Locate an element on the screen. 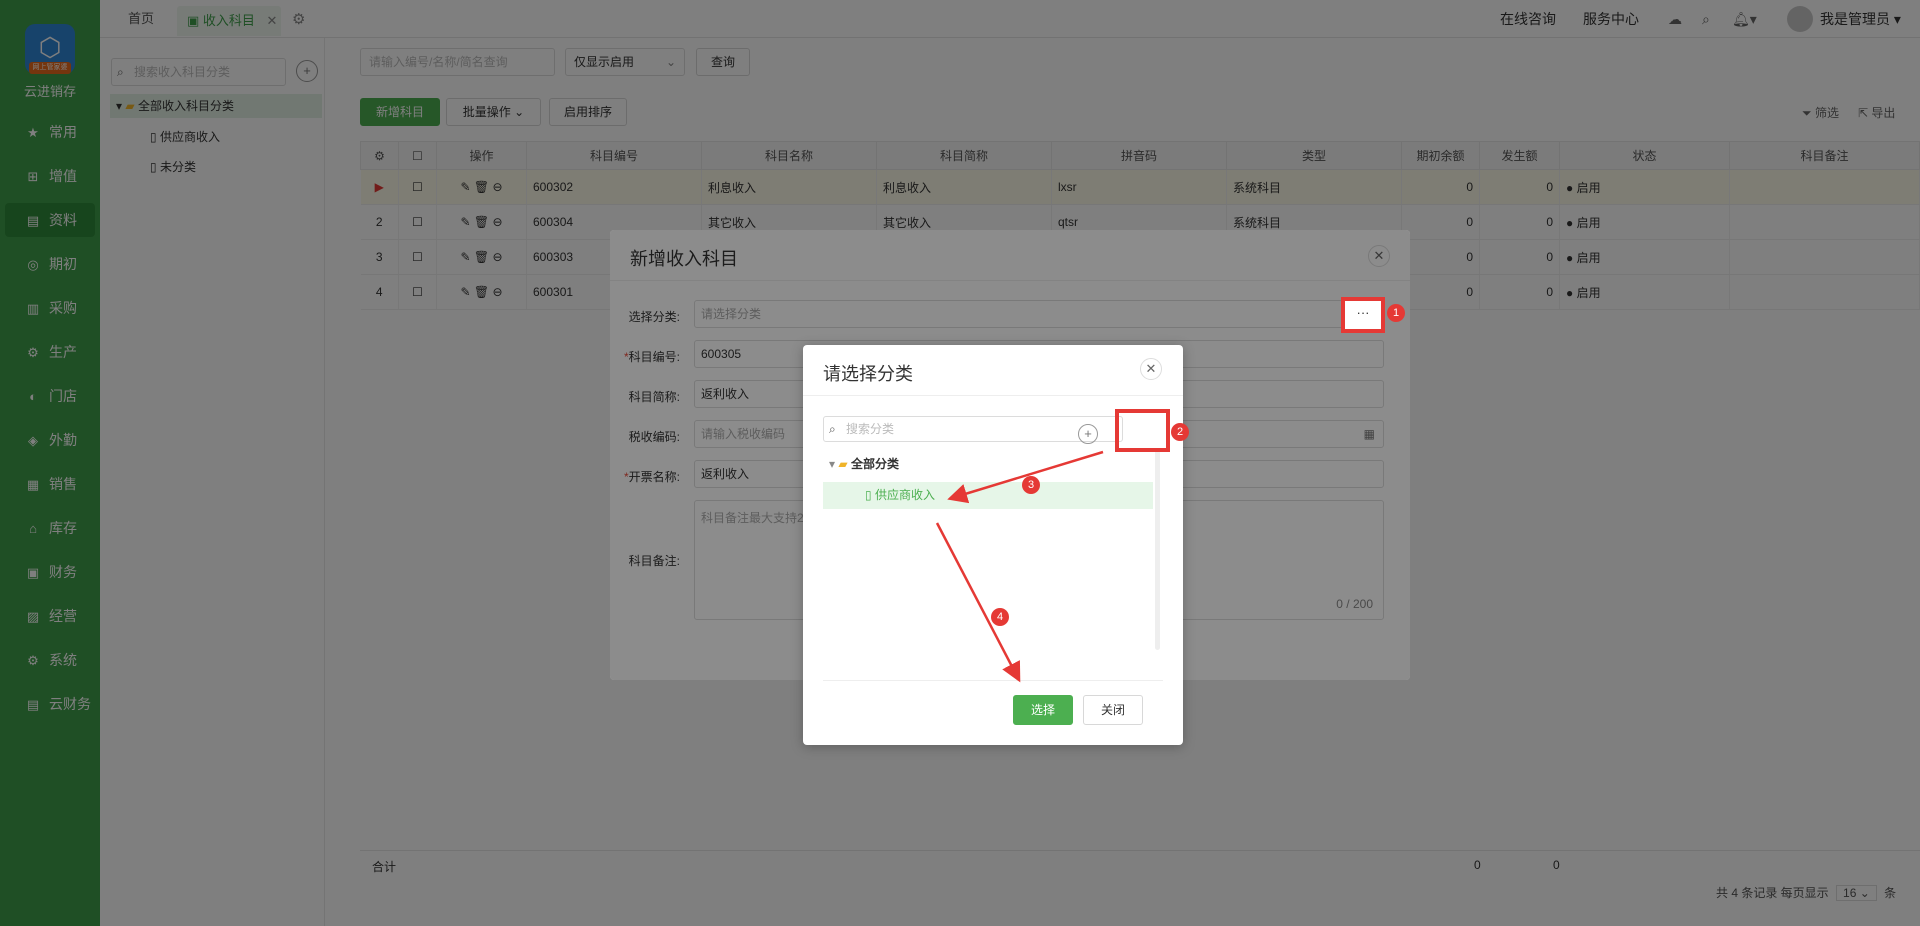 This screenshot has height=926, width=1920. annotation-arrows is located at coordinates (1019, 566).